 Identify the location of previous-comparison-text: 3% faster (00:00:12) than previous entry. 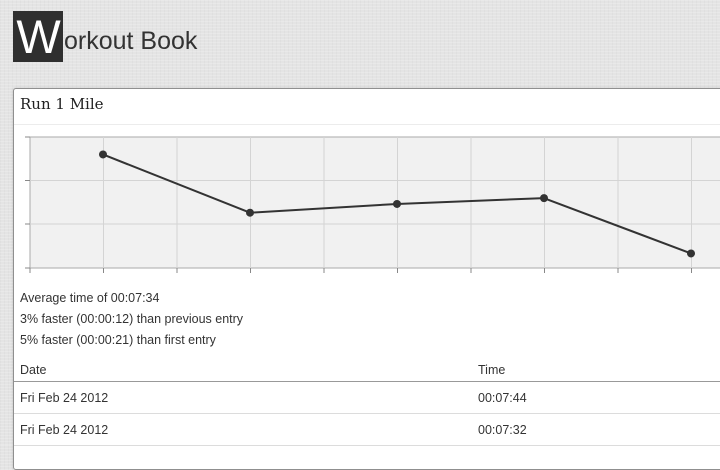
(132, 319).